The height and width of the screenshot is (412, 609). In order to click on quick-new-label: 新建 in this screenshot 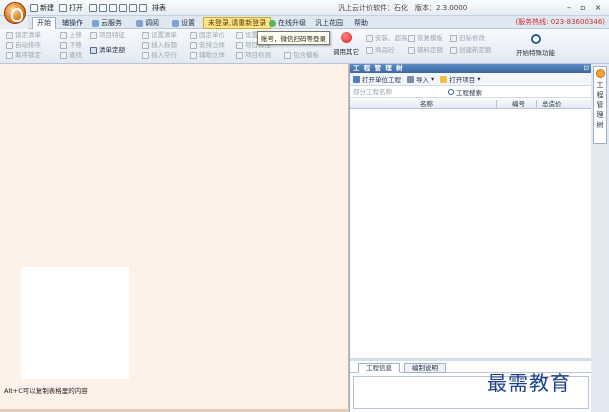, I will do `click(47, 8)`.